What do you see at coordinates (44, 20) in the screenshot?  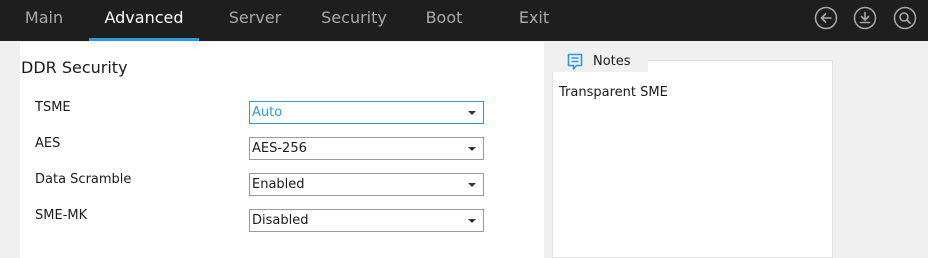 I see `tab-main: Main` at bounding box center [44, 20].